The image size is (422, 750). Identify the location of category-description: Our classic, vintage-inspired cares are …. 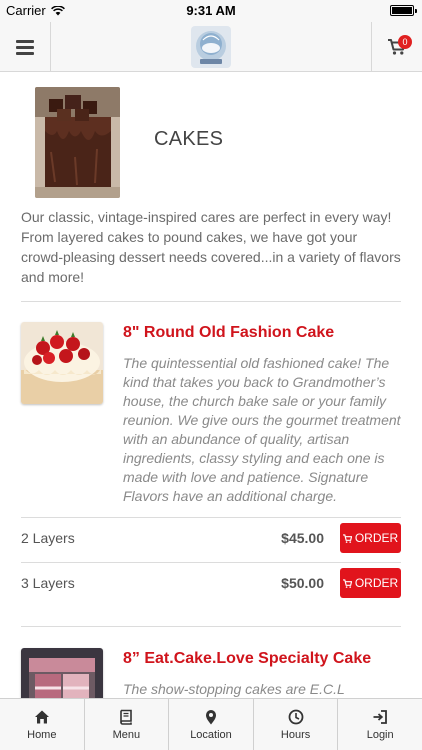
(211, 247).